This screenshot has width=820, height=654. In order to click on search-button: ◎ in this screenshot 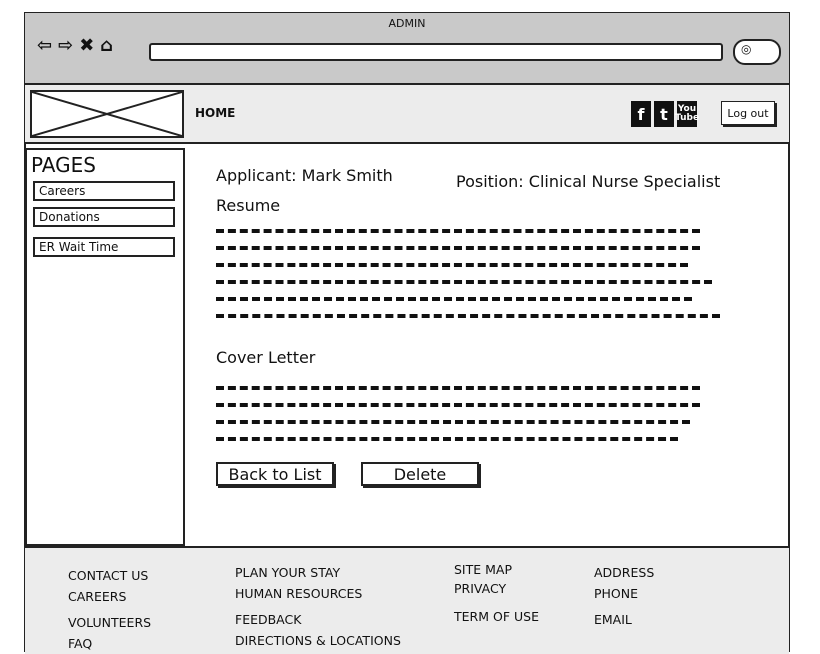, I will do `click(757, 52)`.